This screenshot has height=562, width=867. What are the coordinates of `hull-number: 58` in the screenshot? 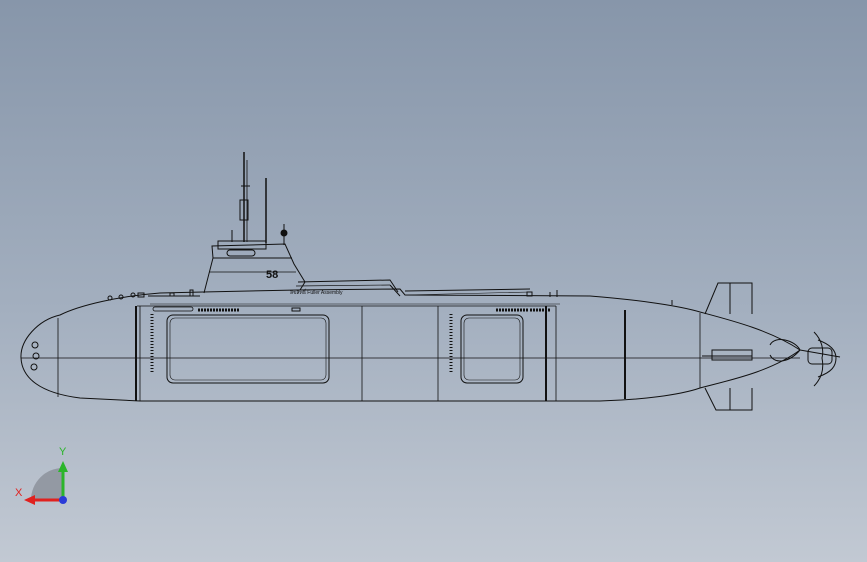 It's located at (272, 275).